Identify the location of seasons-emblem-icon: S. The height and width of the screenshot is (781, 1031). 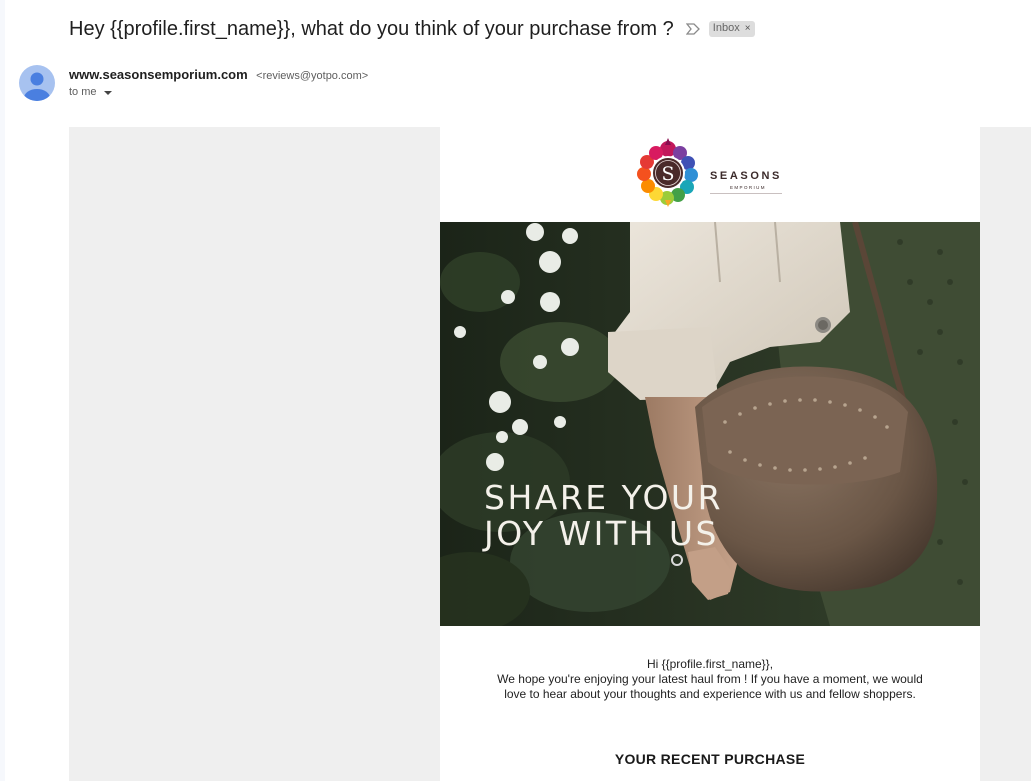
(667, 172).